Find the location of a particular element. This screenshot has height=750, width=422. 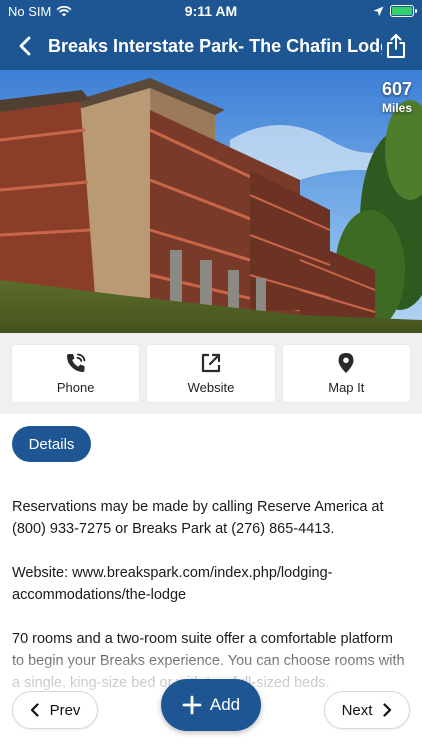

status-right is located at coordinates (395, 11).